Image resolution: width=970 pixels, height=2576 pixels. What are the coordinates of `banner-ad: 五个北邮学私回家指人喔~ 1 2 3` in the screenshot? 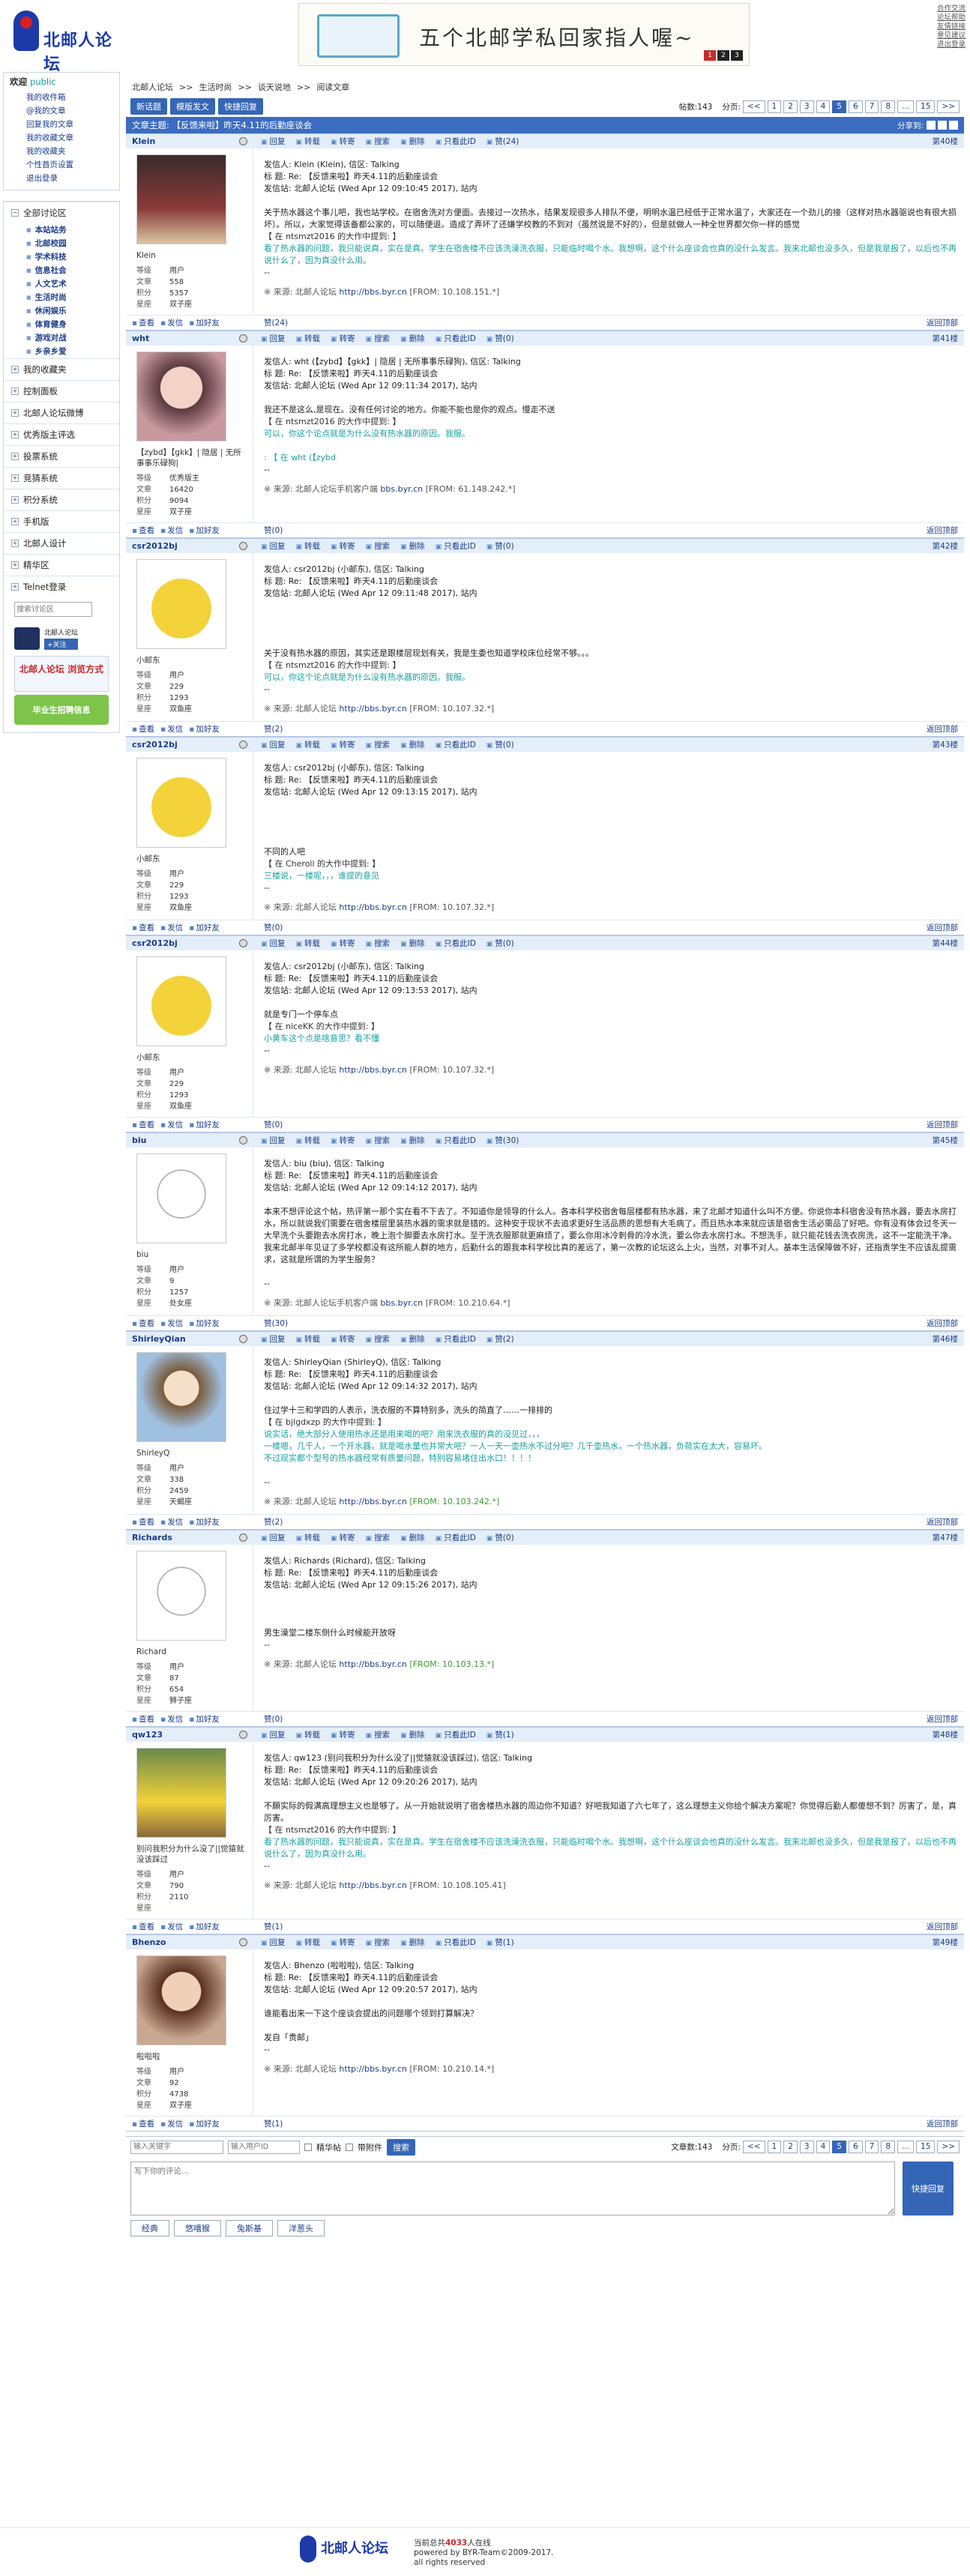 It's located at (524, 34).